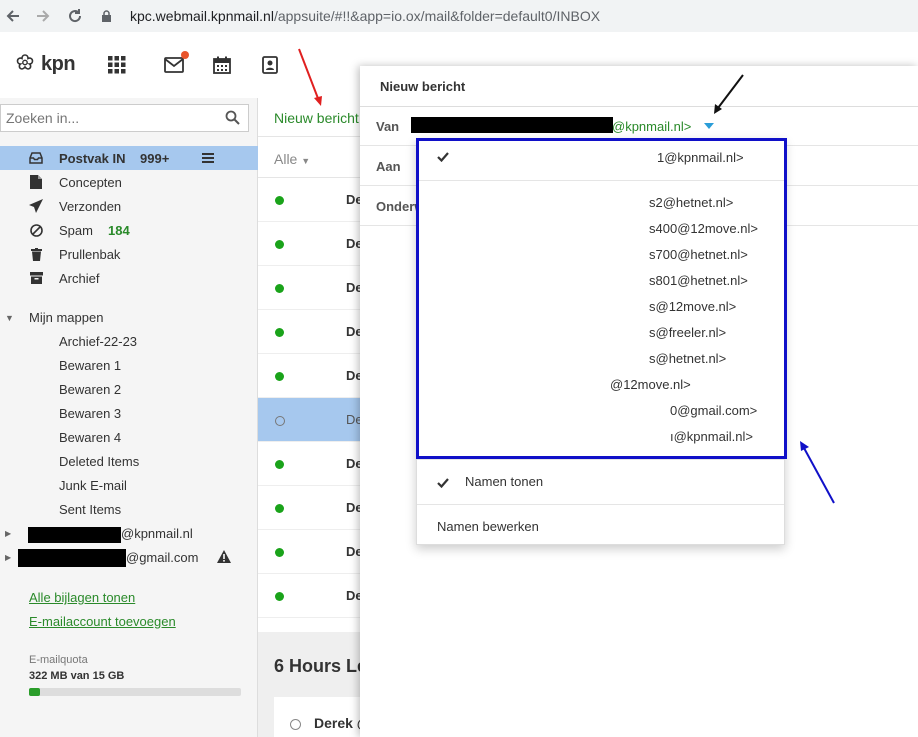 The width and height of the screenshot is (918, 737). I want to click on paper-plane-icon, so click(36, 206).